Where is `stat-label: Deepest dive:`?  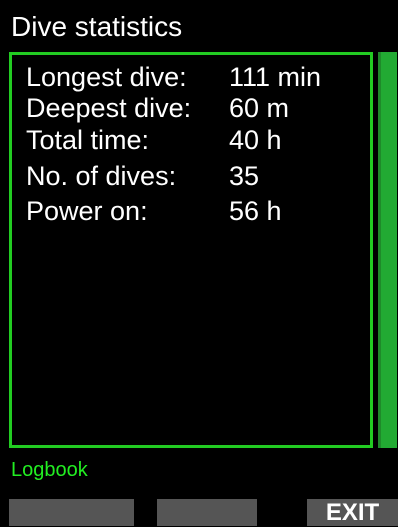
stat-label: Deepest dive: is located at coordinates (109, 108).